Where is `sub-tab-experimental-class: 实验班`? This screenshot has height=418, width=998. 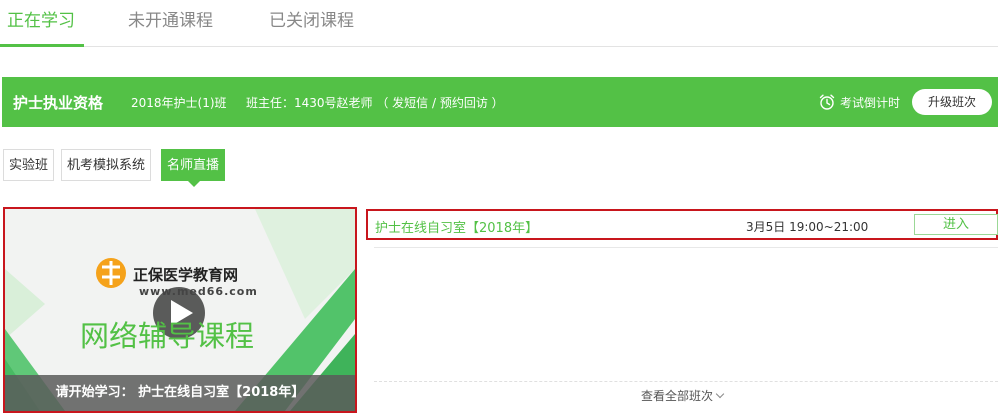 sub-tab-experimental-class: 实验班 is located at coordinates (29, 165).